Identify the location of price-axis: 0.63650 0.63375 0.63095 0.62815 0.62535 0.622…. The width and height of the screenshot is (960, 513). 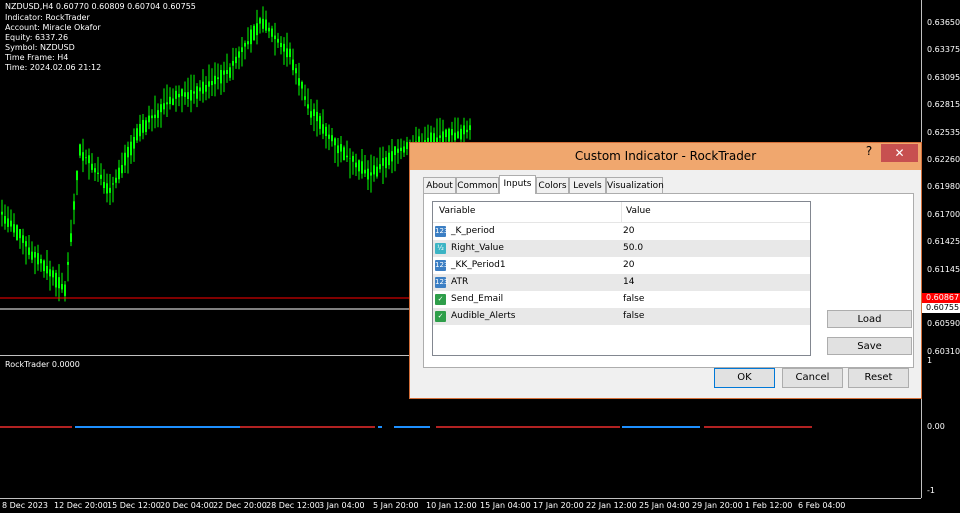
(940, 249).